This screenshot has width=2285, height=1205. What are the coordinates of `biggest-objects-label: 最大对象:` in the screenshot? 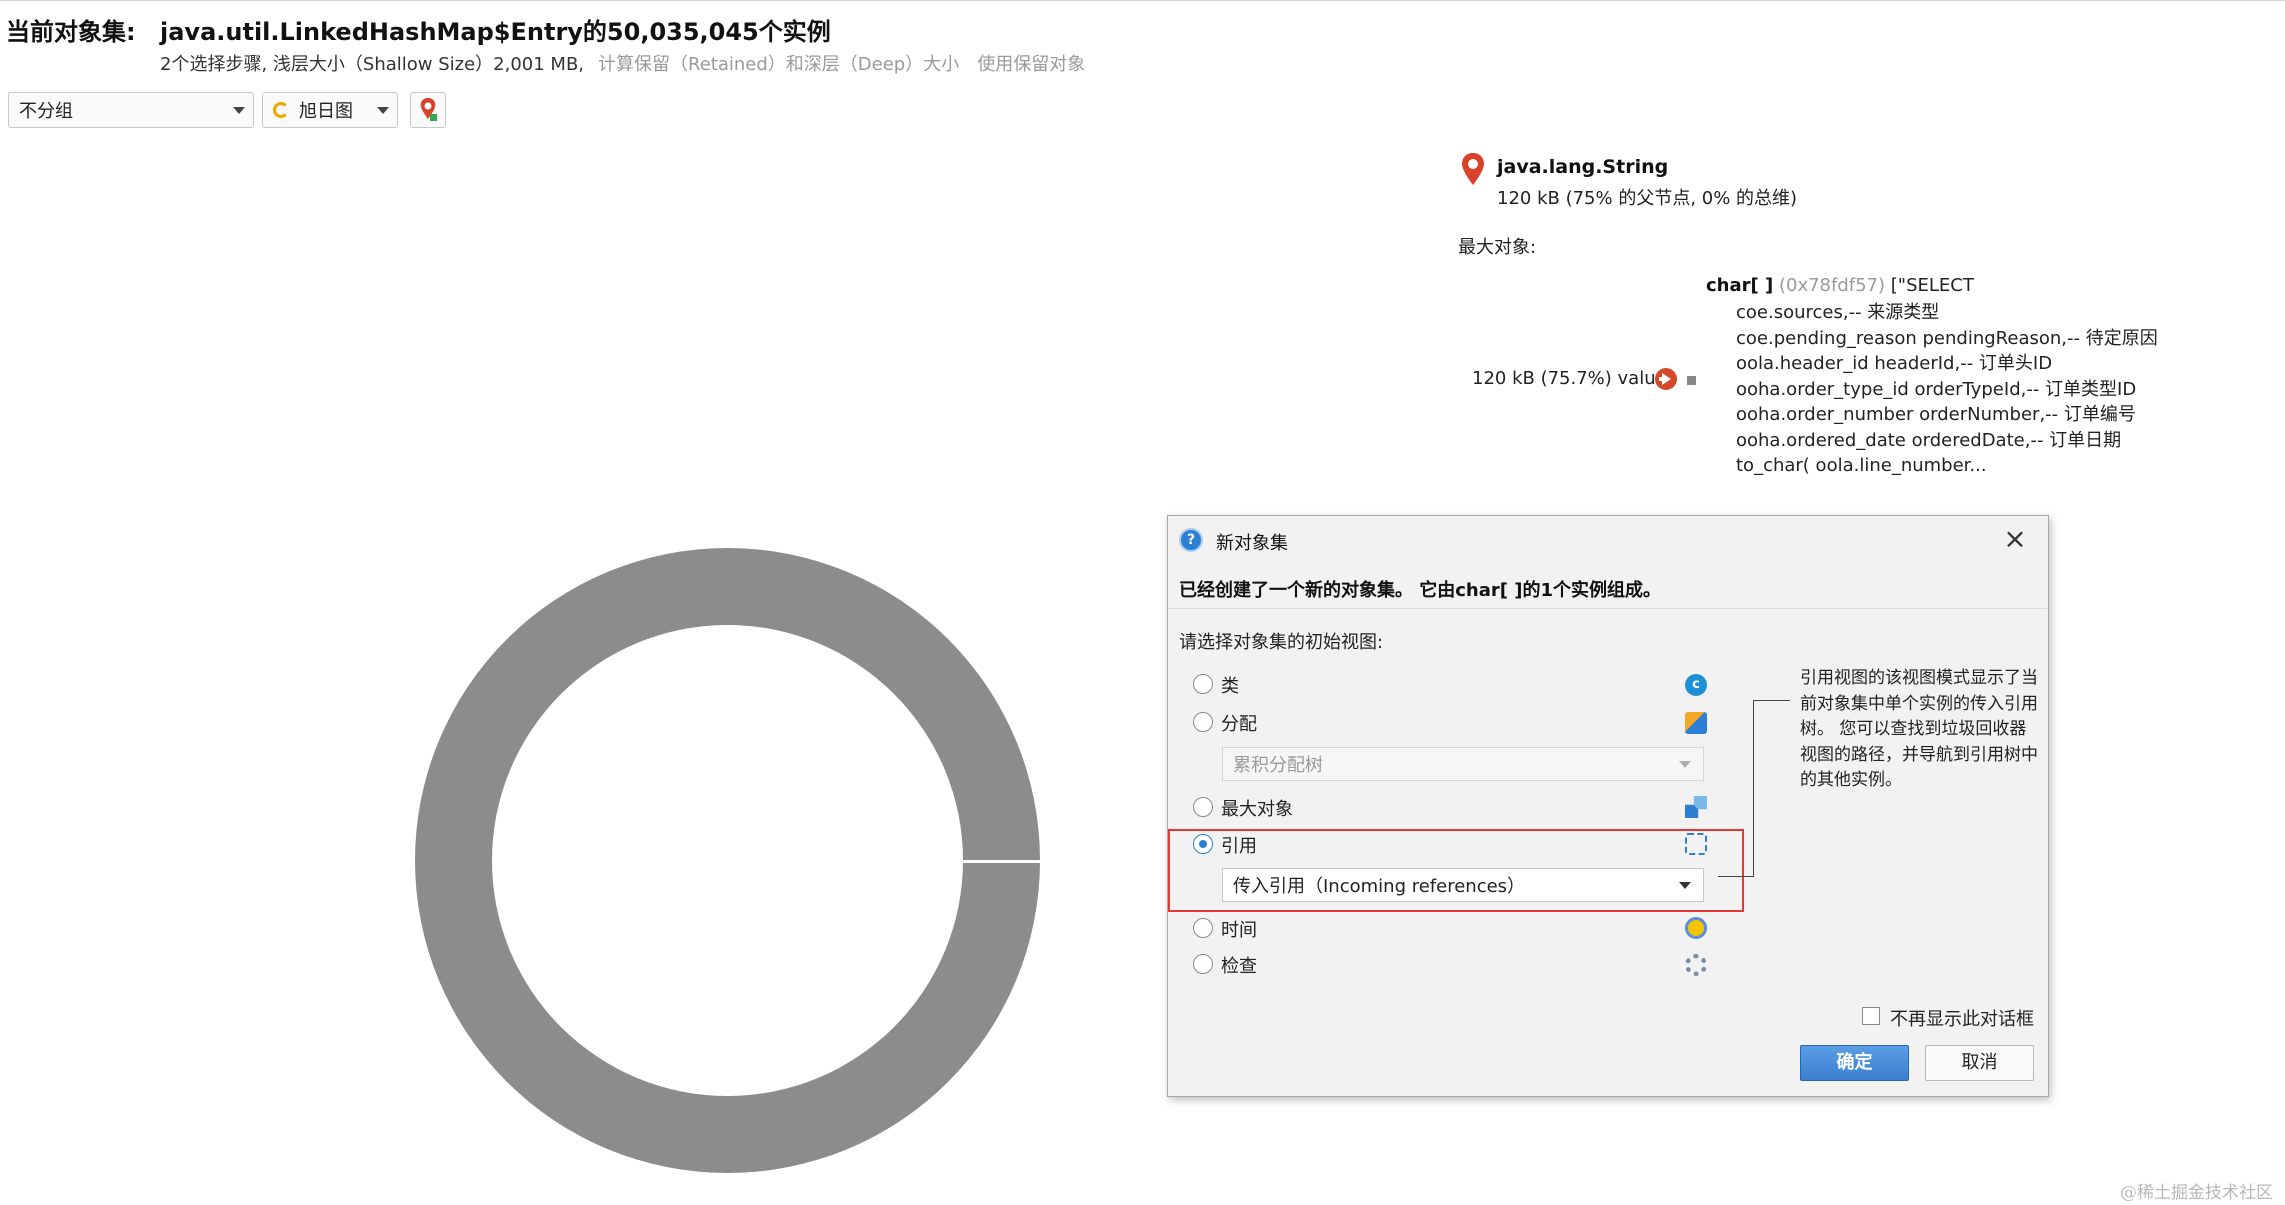 It's located at (1497, 247).